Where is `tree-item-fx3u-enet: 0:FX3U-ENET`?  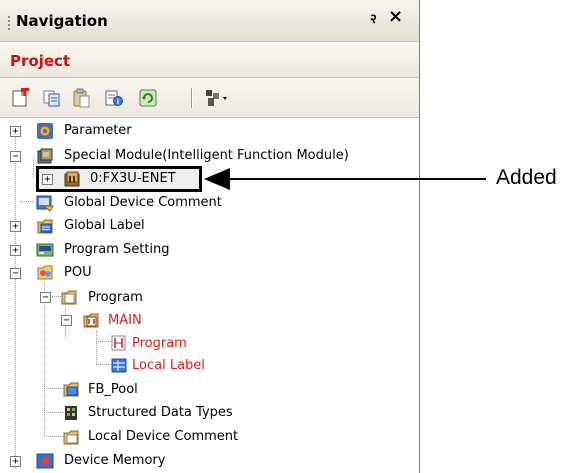
tree-item-fx3u-enet: 0:FX3U-ENET is located at coordinates (133, 179).